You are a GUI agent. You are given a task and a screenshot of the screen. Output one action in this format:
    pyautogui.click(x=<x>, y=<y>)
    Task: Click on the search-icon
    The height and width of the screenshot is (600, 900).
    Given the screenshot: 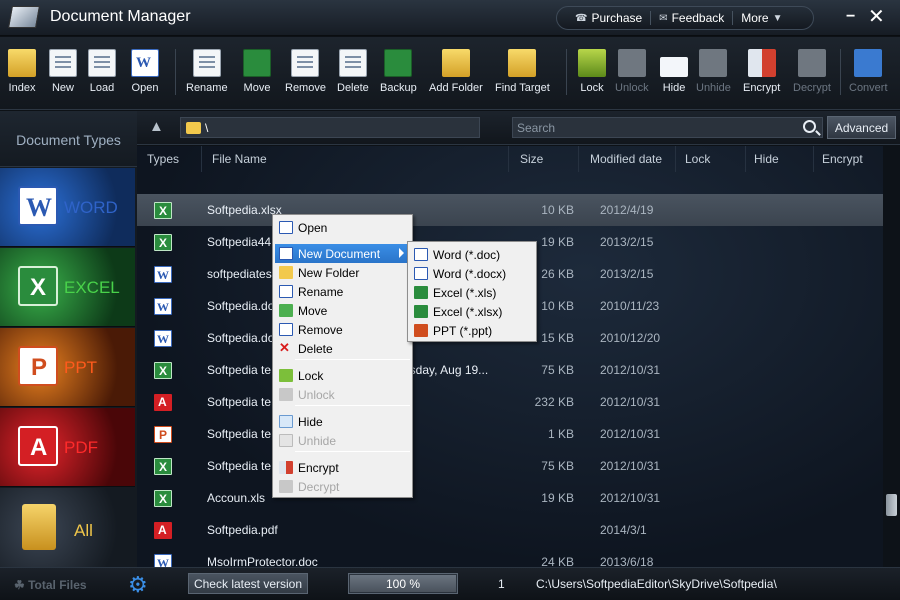 What is the action you would take?
    pyautogui.click(x=809, y=126)
    